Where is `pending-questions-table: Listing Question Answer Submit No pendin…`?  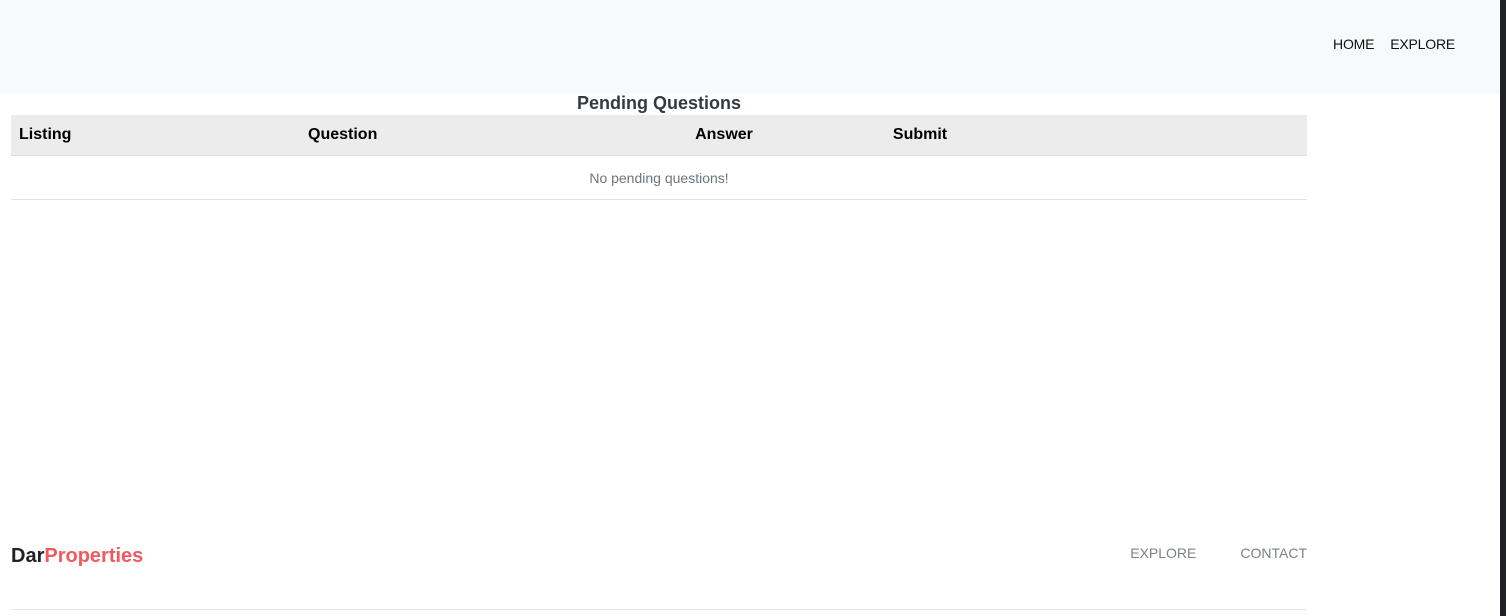
pending-questions-table: Listing Question Answer Submit No pendin… is located at coordinates (659, 157).